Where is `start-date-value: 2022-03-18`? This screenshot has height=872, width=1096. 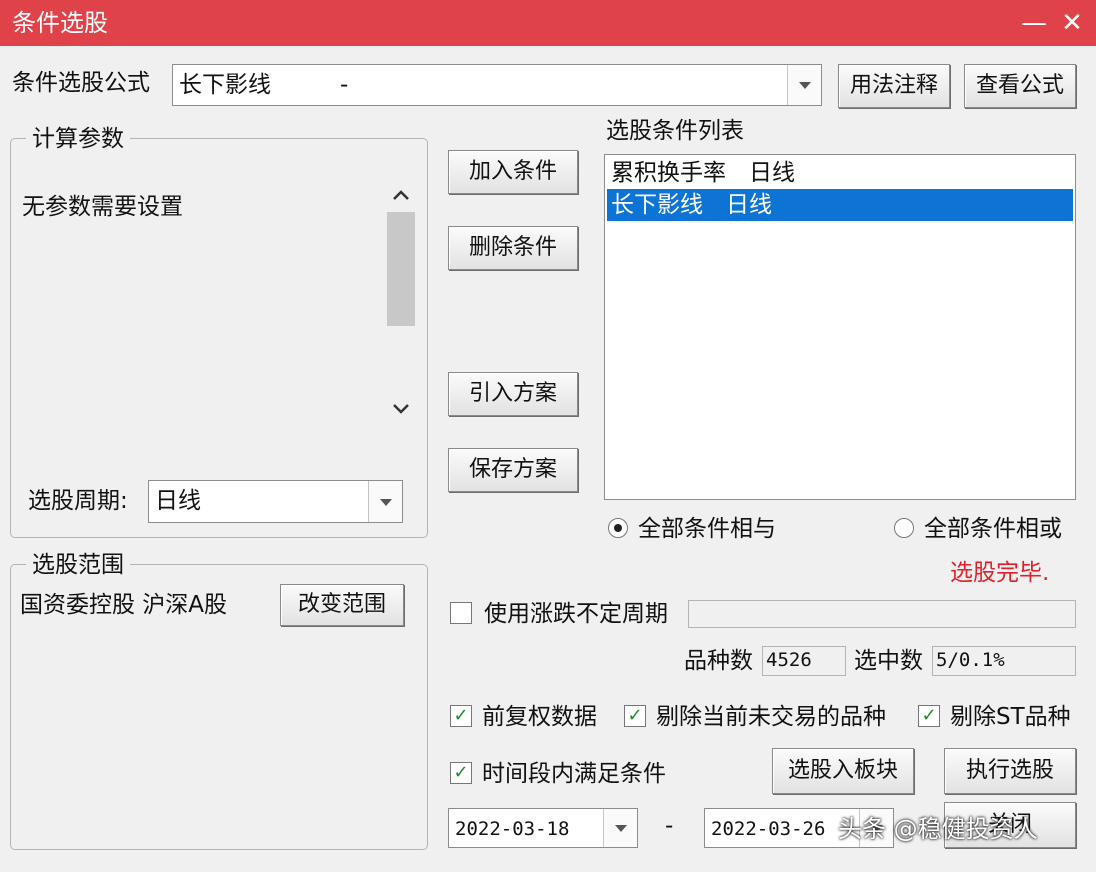 start-date-value: 2022-03-18 is located at coordinates (512, 829).